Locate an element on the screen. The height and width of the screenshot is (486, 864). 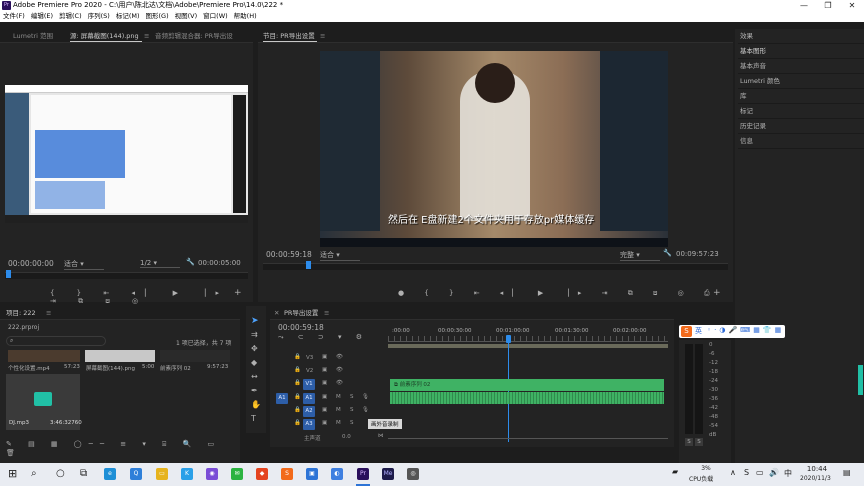
menu-file: 文件(F) is located at coordinates (14, 16).